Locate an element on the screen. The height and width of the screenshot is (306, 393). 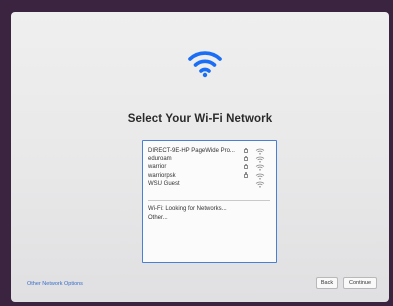
network-row: WSU Guest is located at coordinates (210, 184).